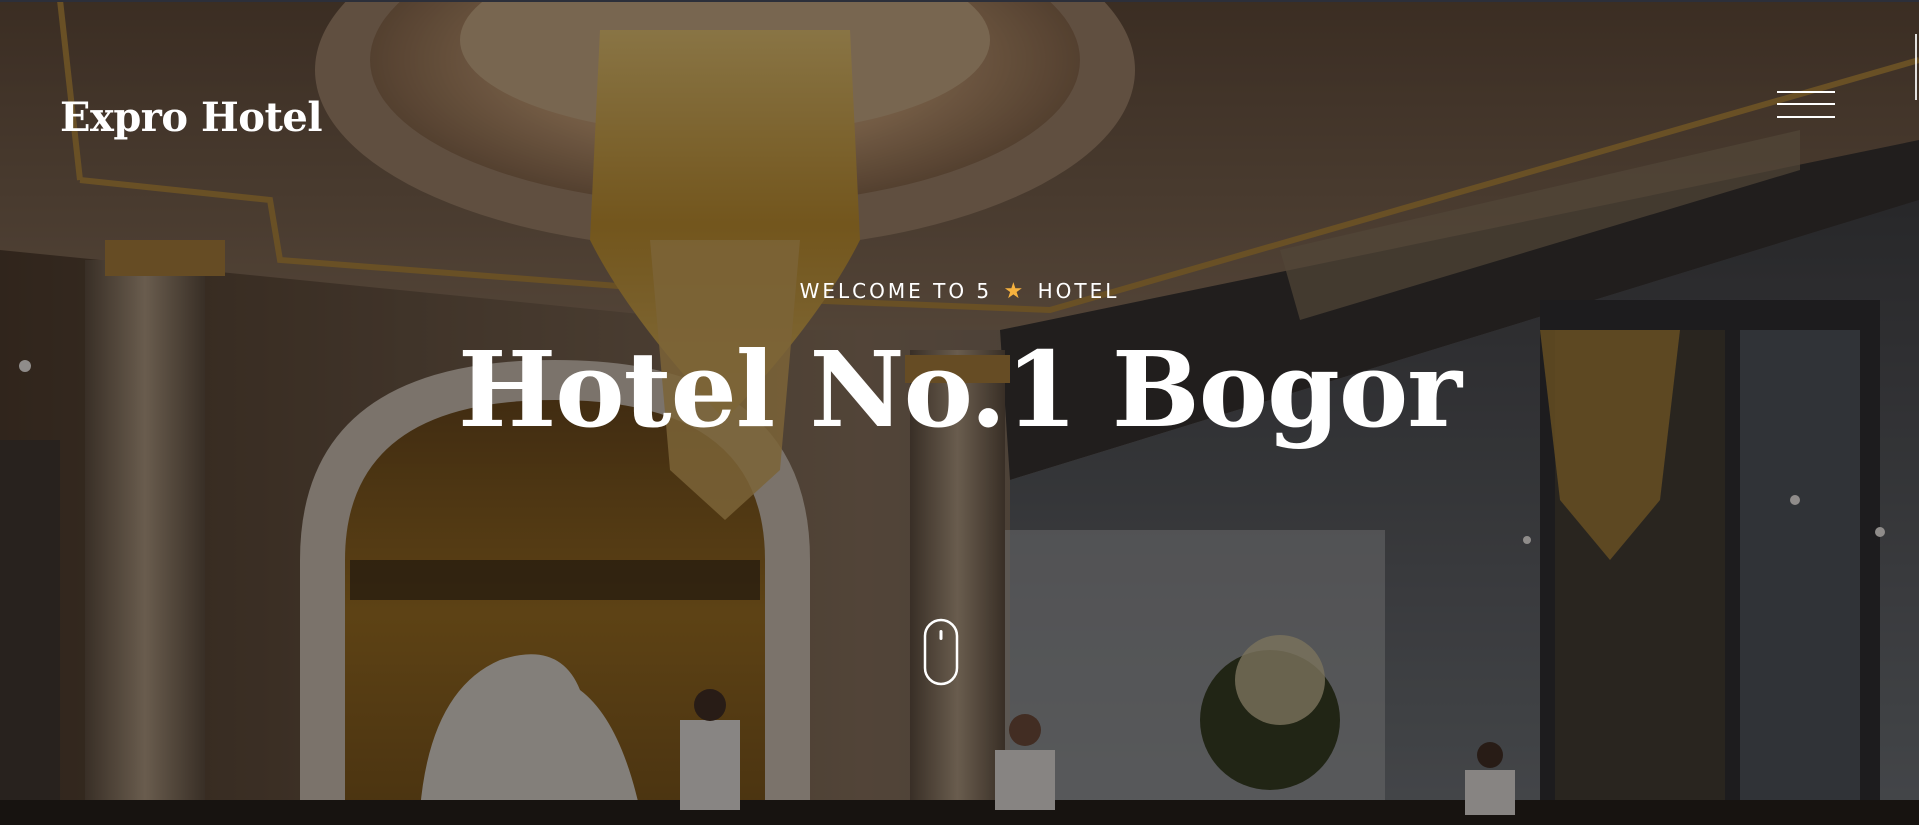 The image size is (1919, 825). I want to click on star-icon: ★, so click(1015, 291).